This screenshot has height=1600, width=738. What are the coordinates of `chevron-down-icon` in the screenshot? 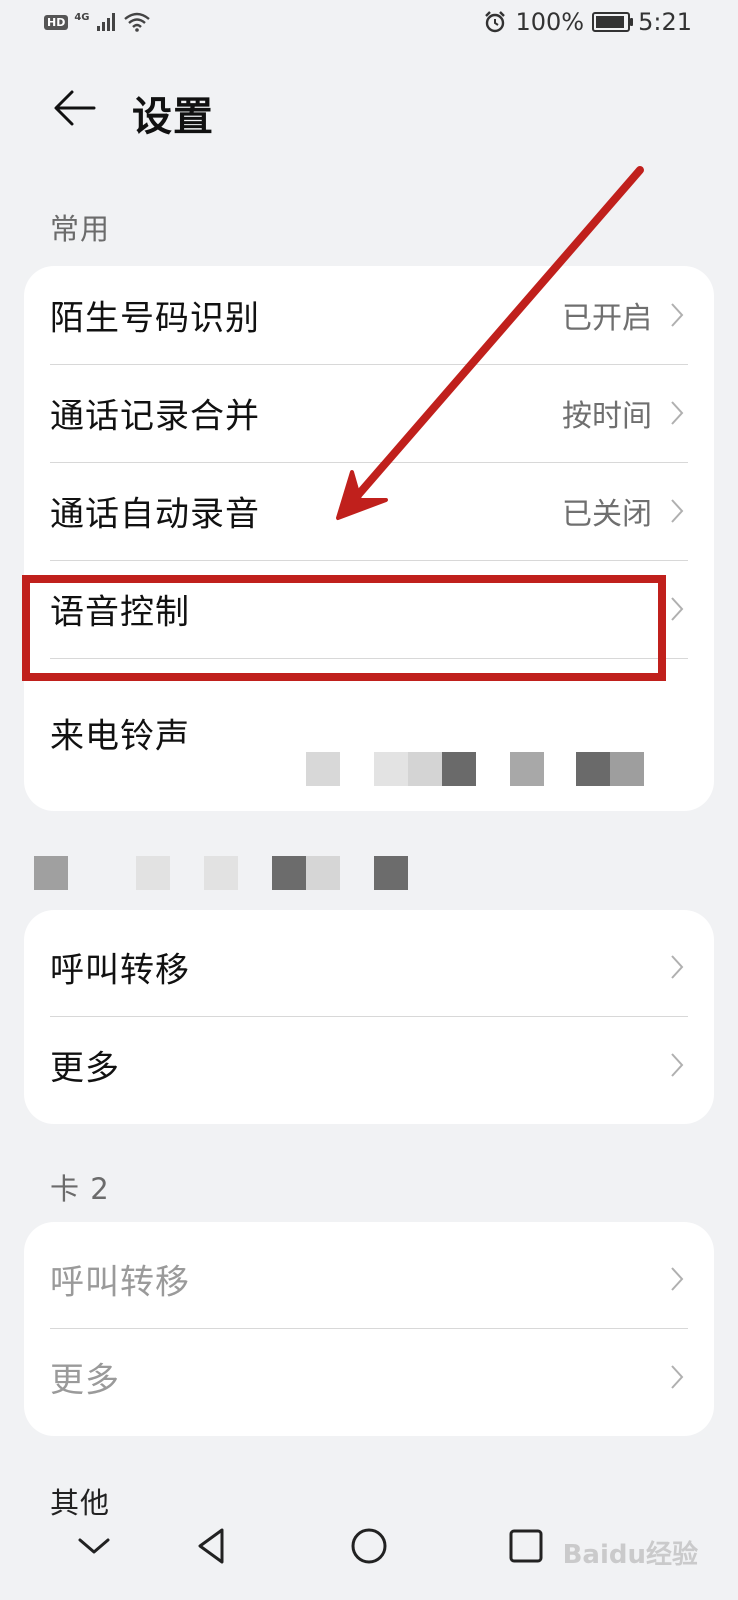 It's located at (94, 1546).